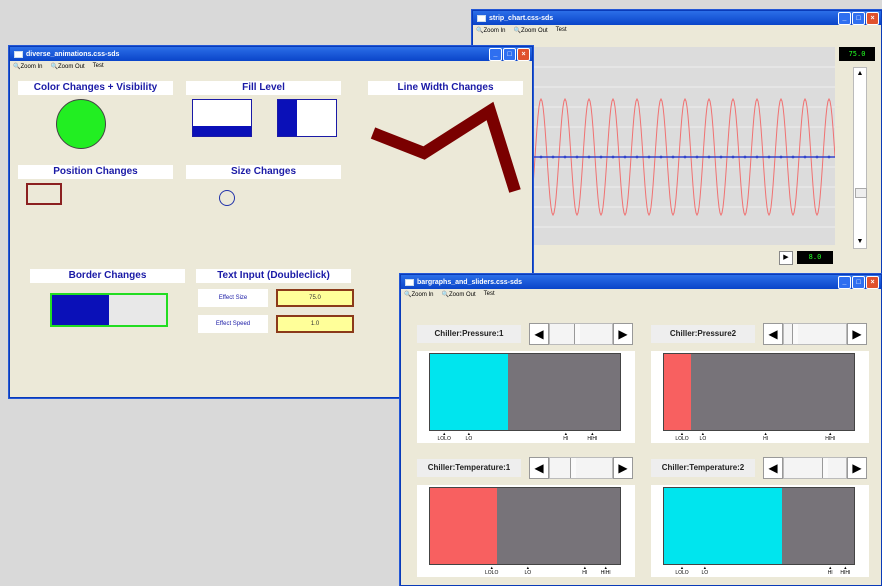 The height and width of the screenshot is (586, 882). Describe the element at coordinates (44, 194) in the screenshot. I see `position-rectangle` at that location.